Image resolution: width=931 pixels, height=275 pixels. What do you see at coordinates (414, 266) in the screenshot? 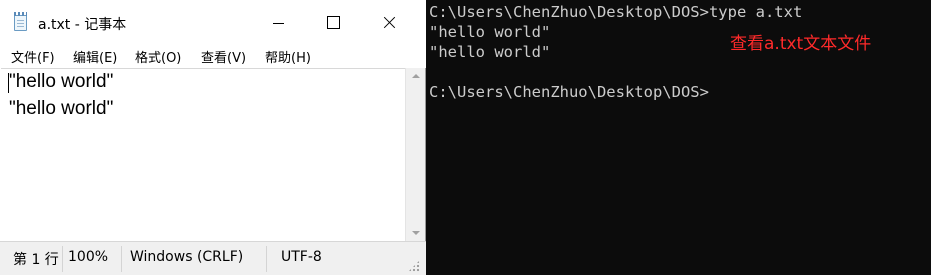
I see `resize-grip-icon` at bounding box center [414, 266].